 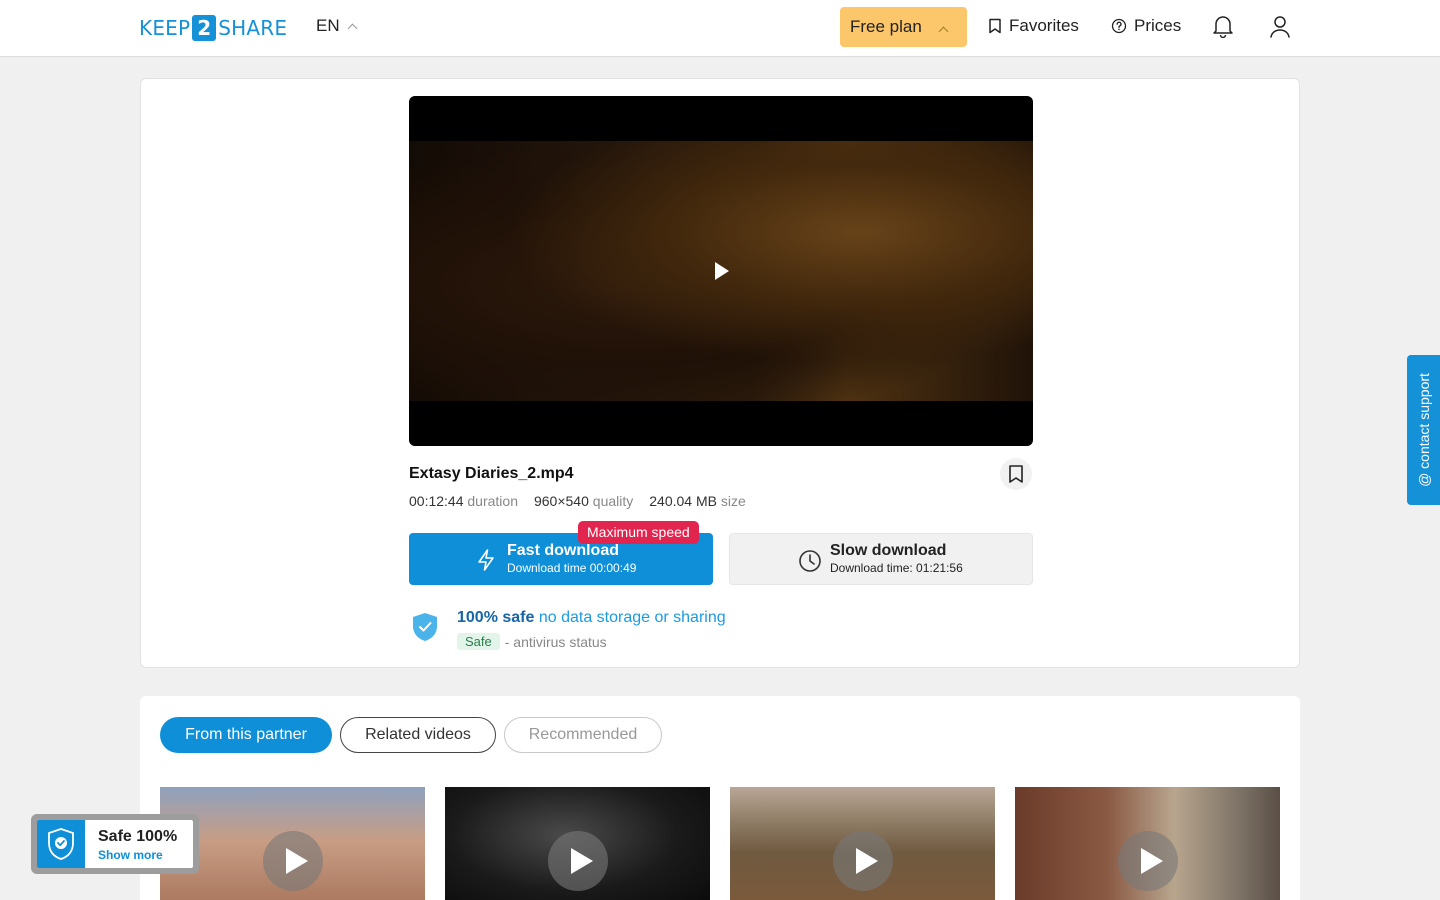 I want to click on add-favorite-button, so click(x=1016, y=474).